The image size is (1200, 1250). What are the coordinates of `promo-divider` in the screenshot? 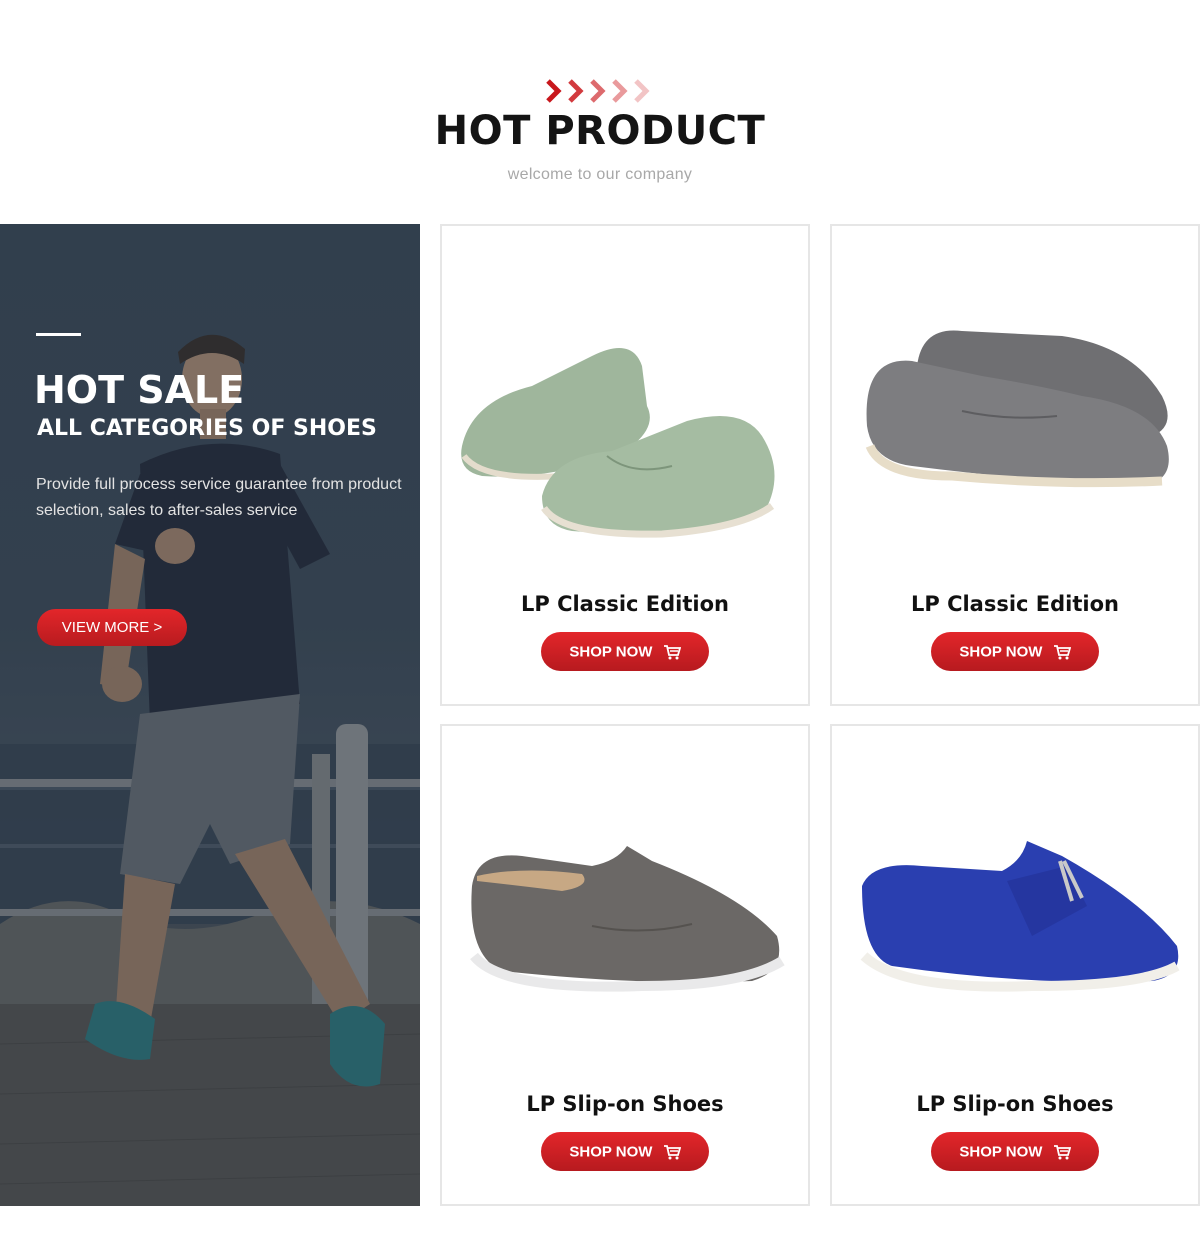 It's located at (58, 334).